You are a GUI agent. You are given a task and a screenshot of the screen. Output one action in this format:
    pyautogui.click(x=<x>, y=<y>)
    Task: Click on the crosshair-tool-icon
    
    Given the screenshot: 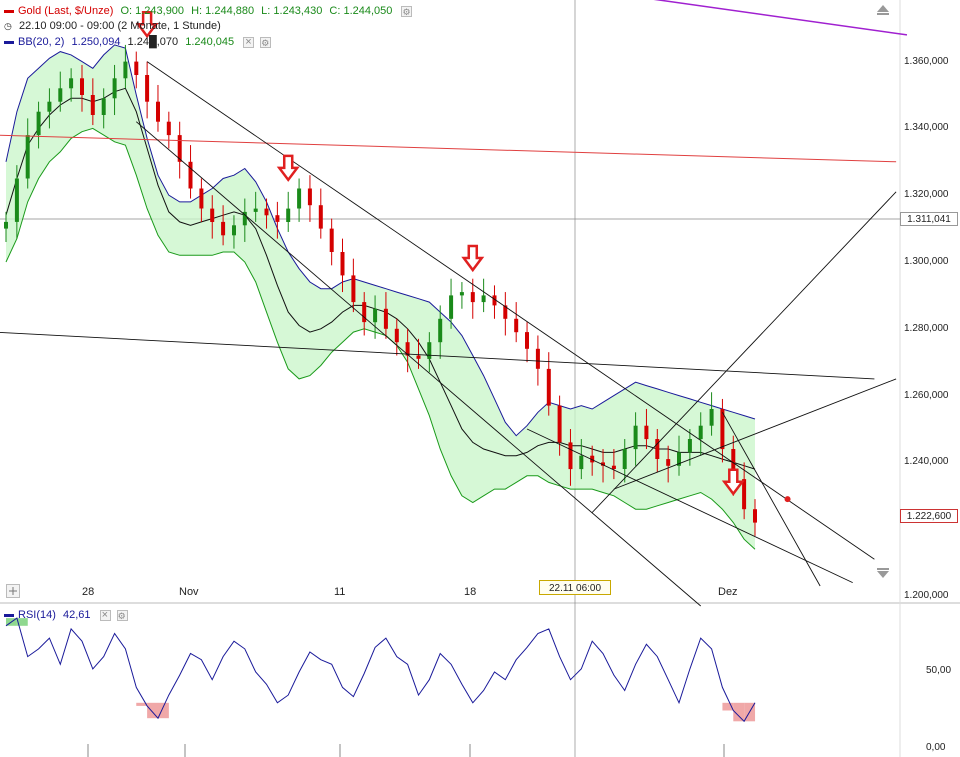 What is the action you would take?
    pyautogui.click(x=13, y=591)
    